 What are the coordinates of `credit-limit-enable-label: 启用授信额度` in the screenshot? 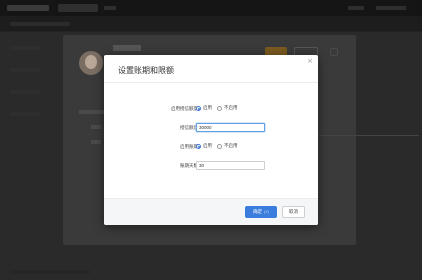 It's located at (184, 108).